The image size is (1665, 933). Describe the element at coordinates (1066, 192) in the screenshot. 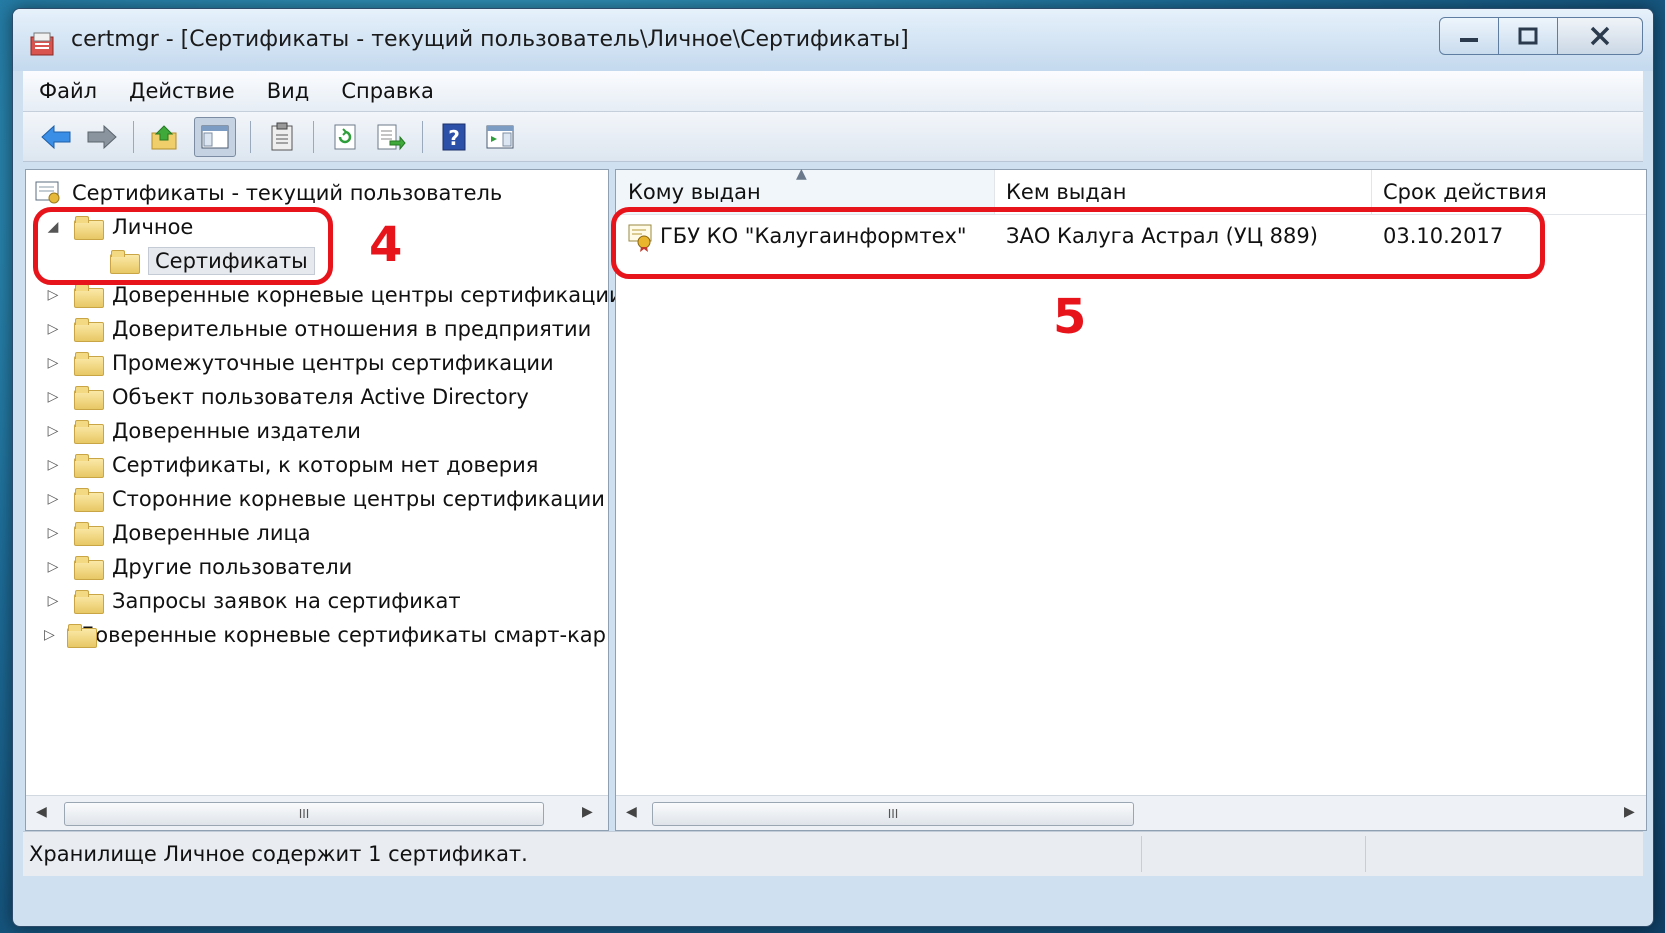

I see `column-issued-by: Кем выдан` at that location.